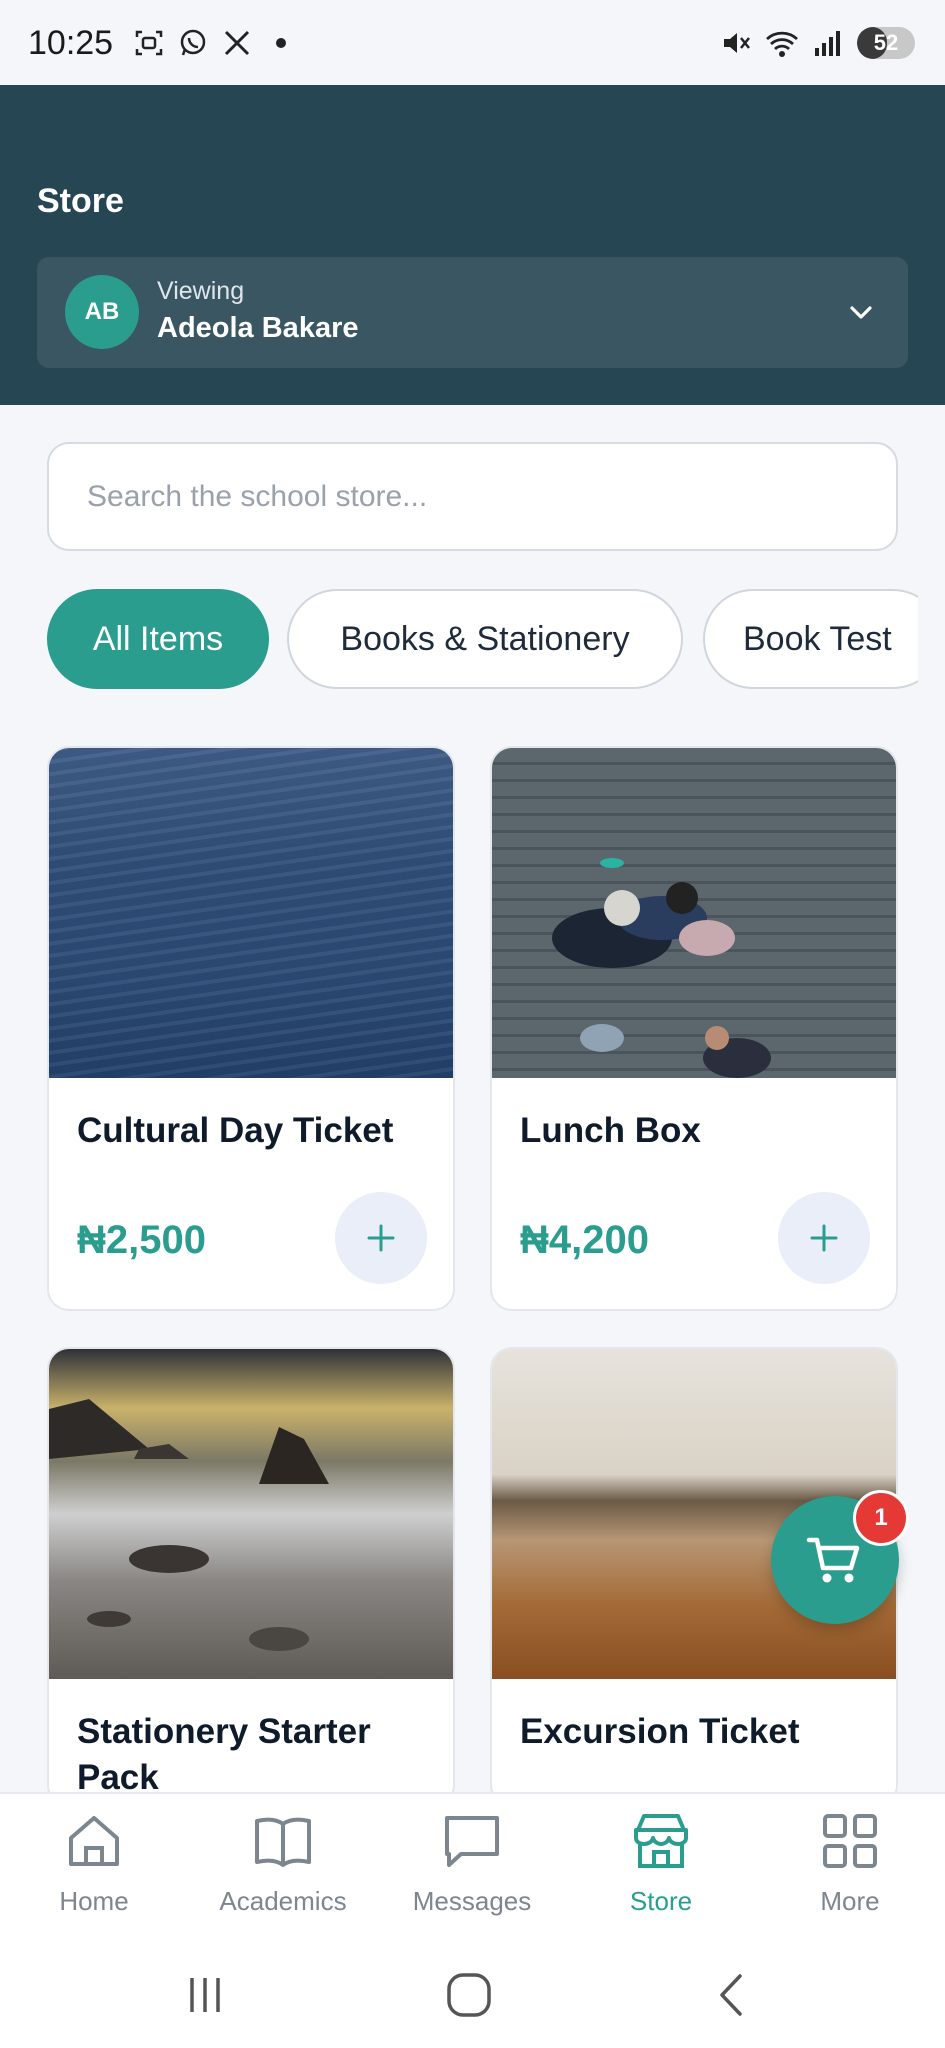  Describe the element at coordinates (661, 968) in the screenshot. I see `people-figures` at that location.